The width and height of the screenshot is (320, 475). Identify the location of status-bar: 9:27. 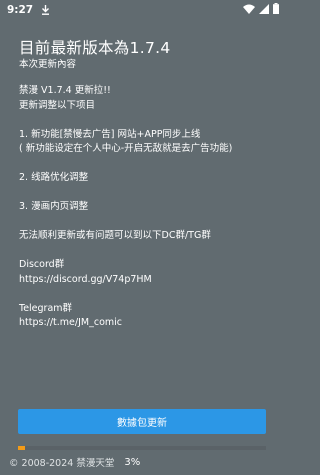
(142, 10).